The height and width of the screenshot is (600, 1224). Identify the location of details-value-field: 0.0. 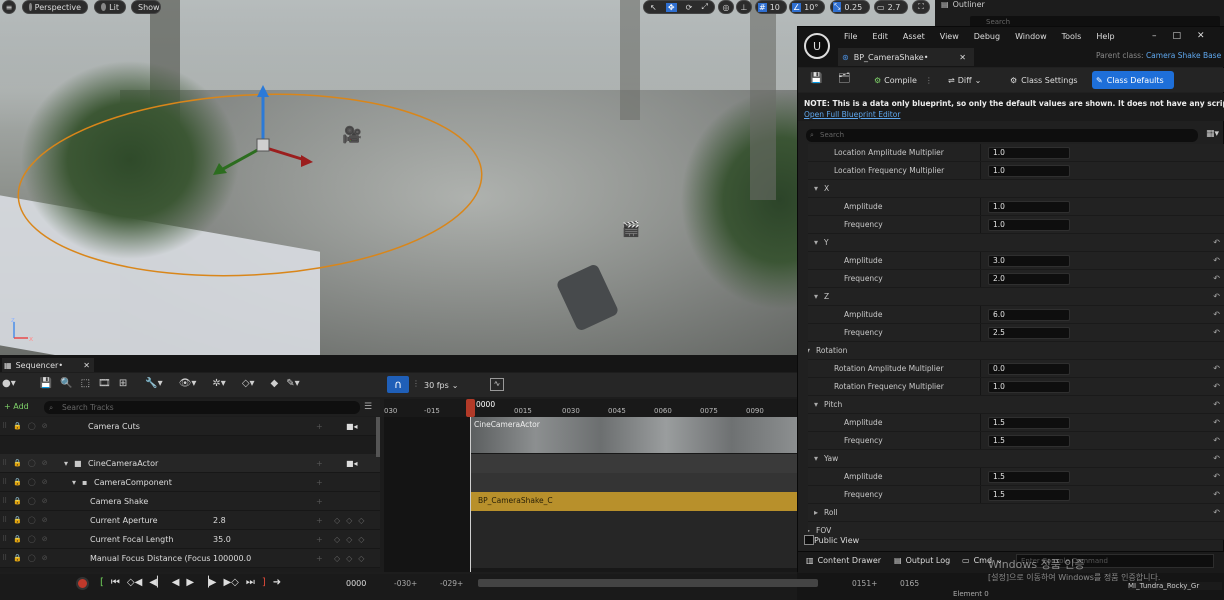
(1029, 368).